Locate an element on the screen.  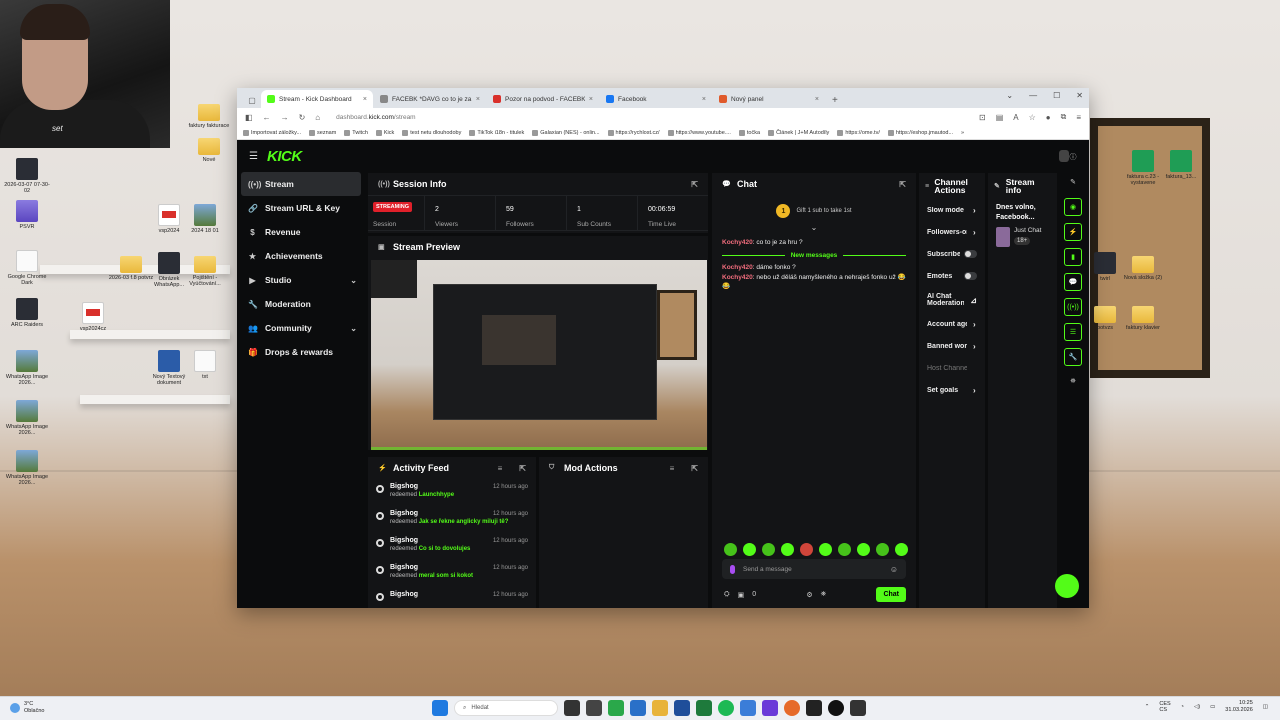
broadcast-icon: ((•)) is located at coordinates (1073, 307).